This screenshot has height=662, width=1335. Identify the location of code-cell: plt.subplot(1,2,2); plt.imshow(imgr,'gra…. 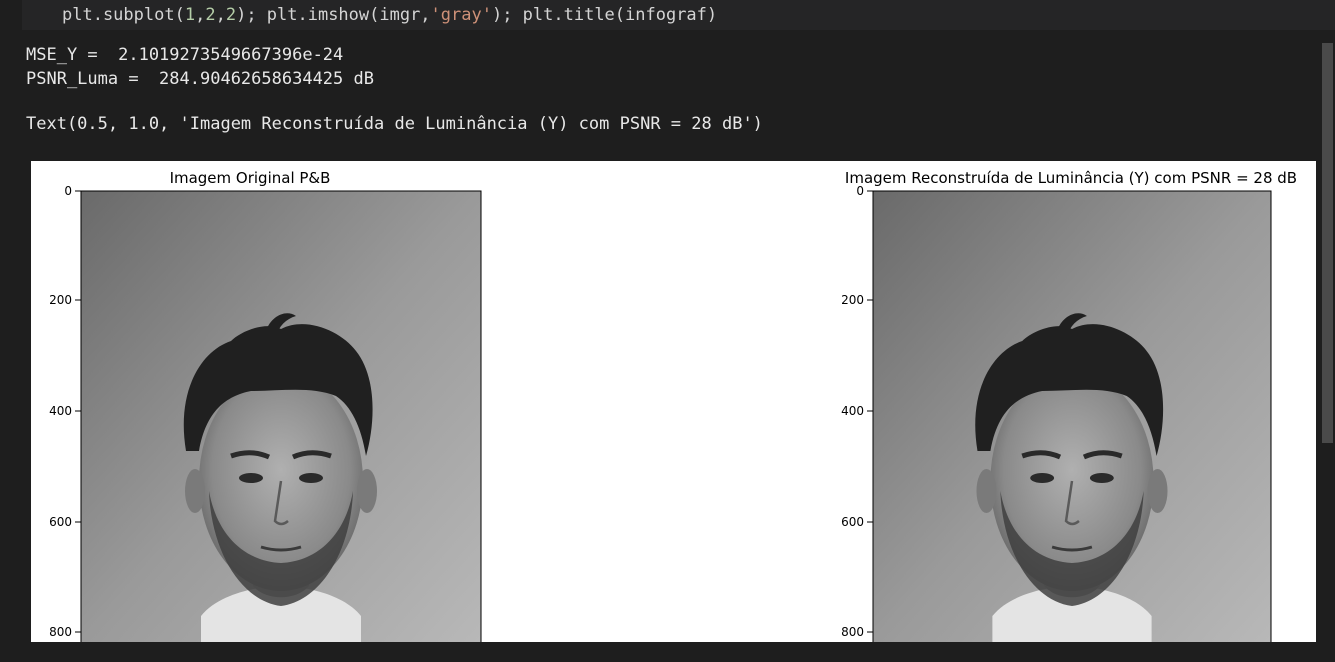
(678, 15).